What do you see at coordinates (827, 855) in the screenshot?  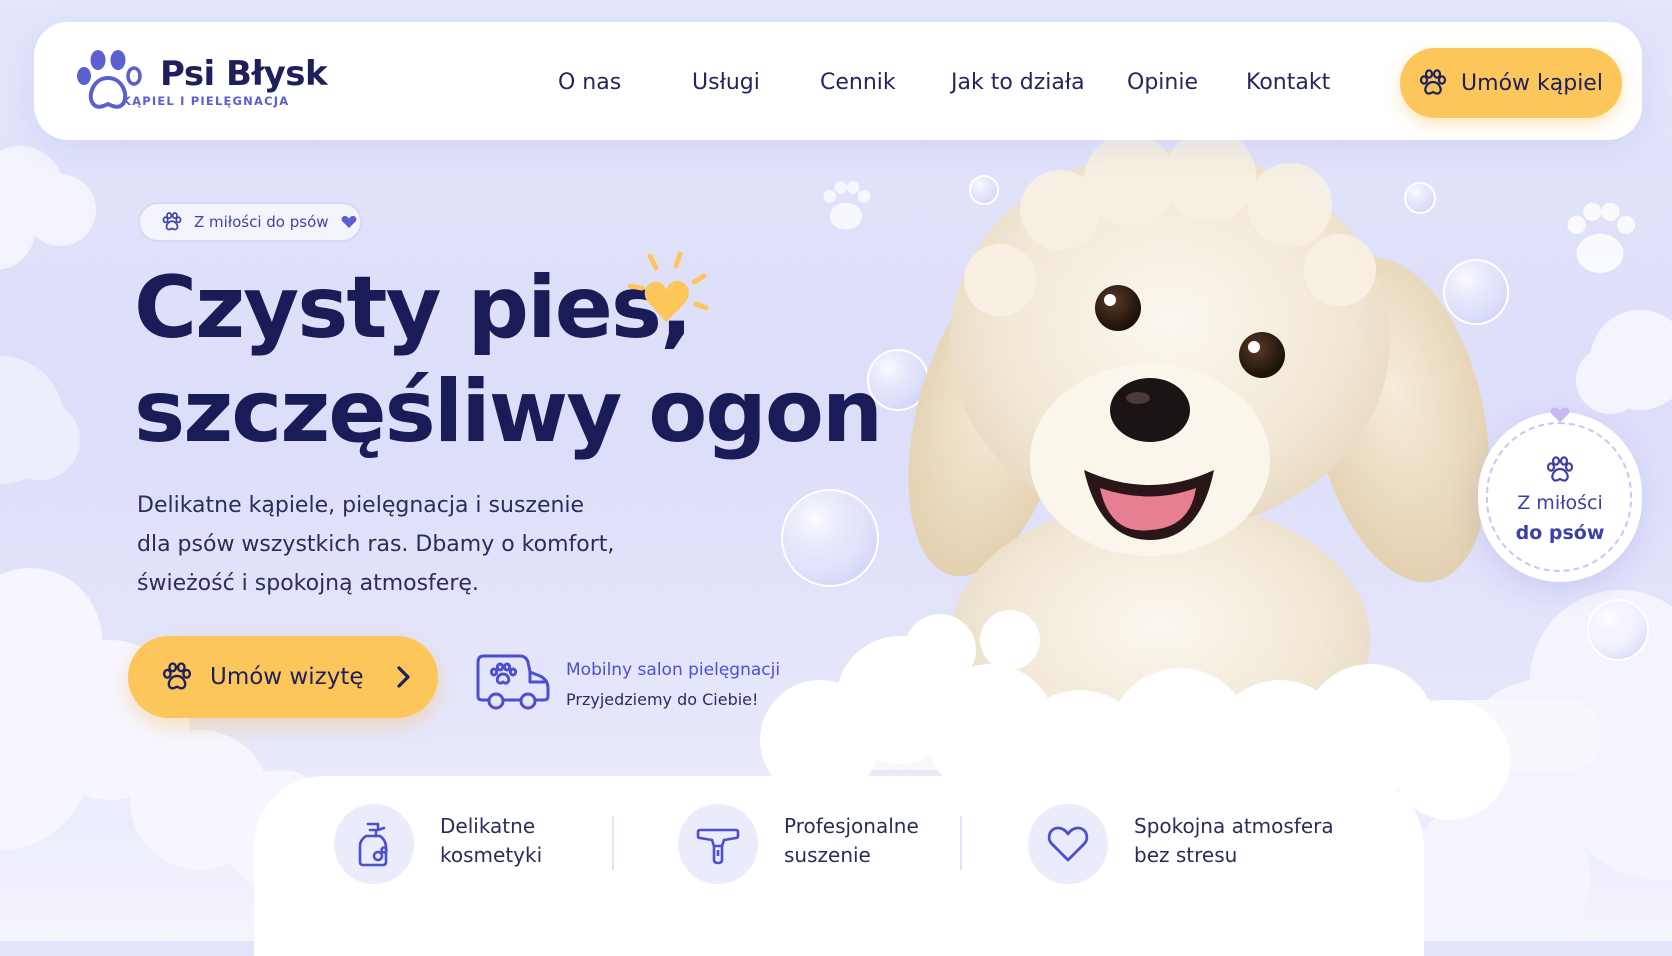 I see `feature-line-2: suszenie` at bounding box center [827, 855].